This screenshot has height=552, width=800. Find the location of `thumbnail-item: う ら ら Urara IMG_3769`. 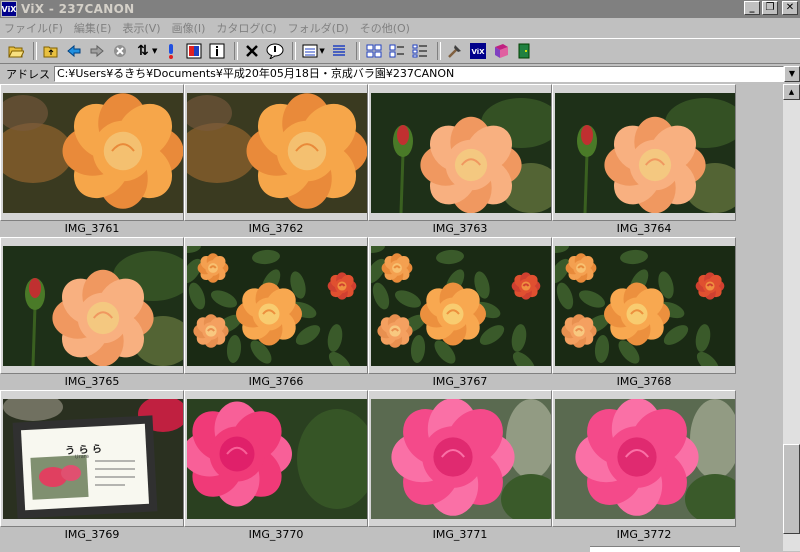

thumbnail-item: う ら ら Urara IMG_3769 is located at coordinates (92, 466).